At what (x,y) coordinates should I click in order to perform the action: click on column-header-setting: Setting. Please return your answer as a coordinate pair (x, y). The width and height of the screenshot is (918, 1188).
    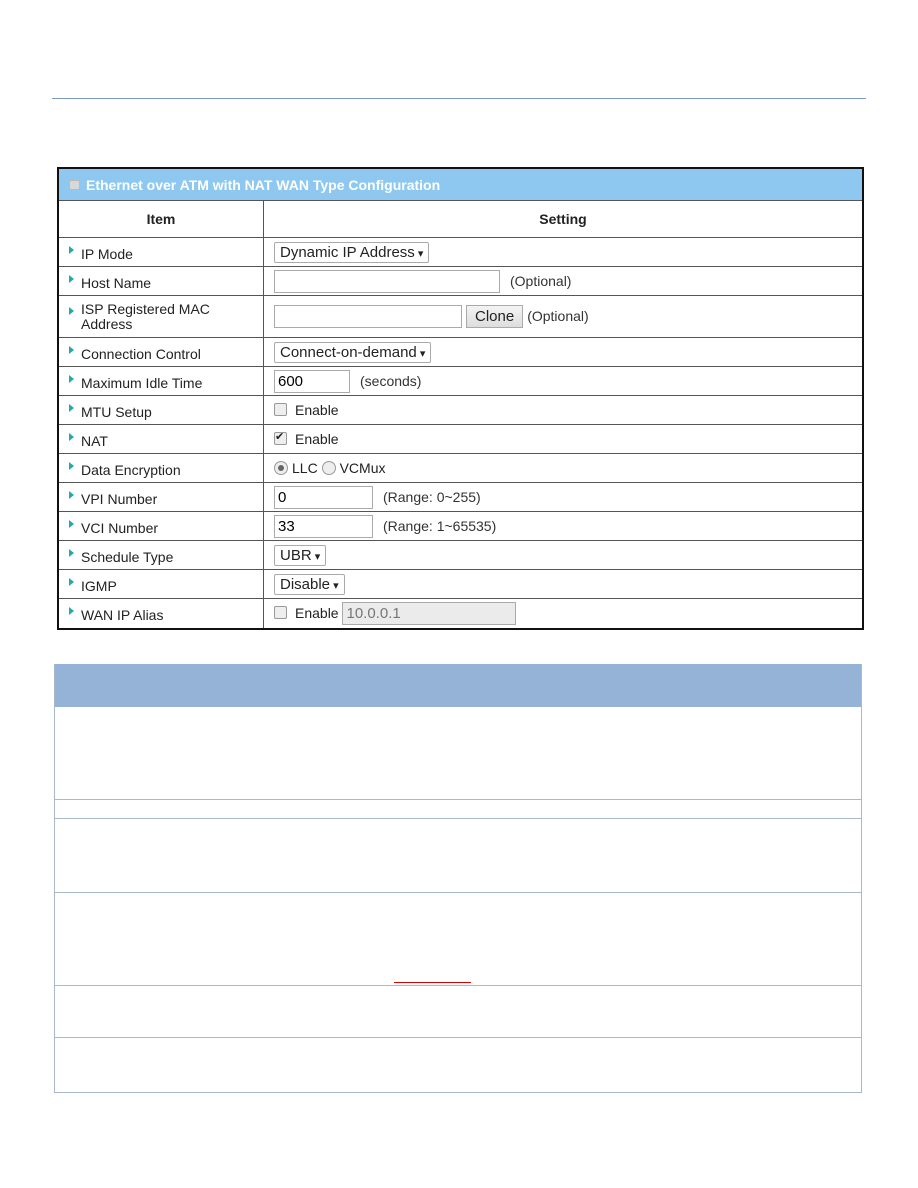
    Looking at the image, I should click on (562, 219).